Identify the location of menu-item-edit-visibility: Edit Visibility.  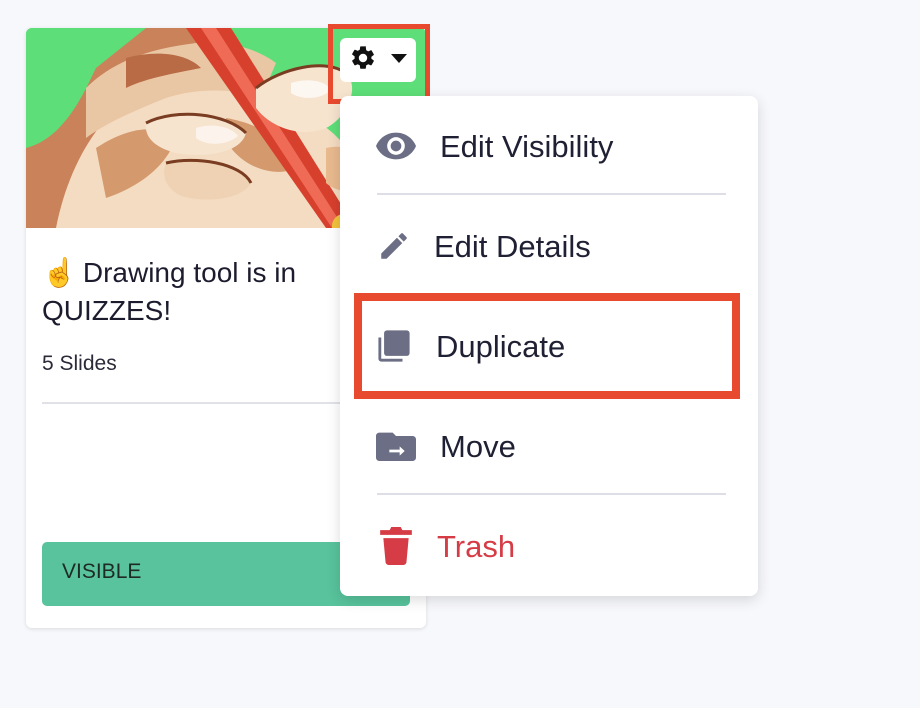
(549, 146).